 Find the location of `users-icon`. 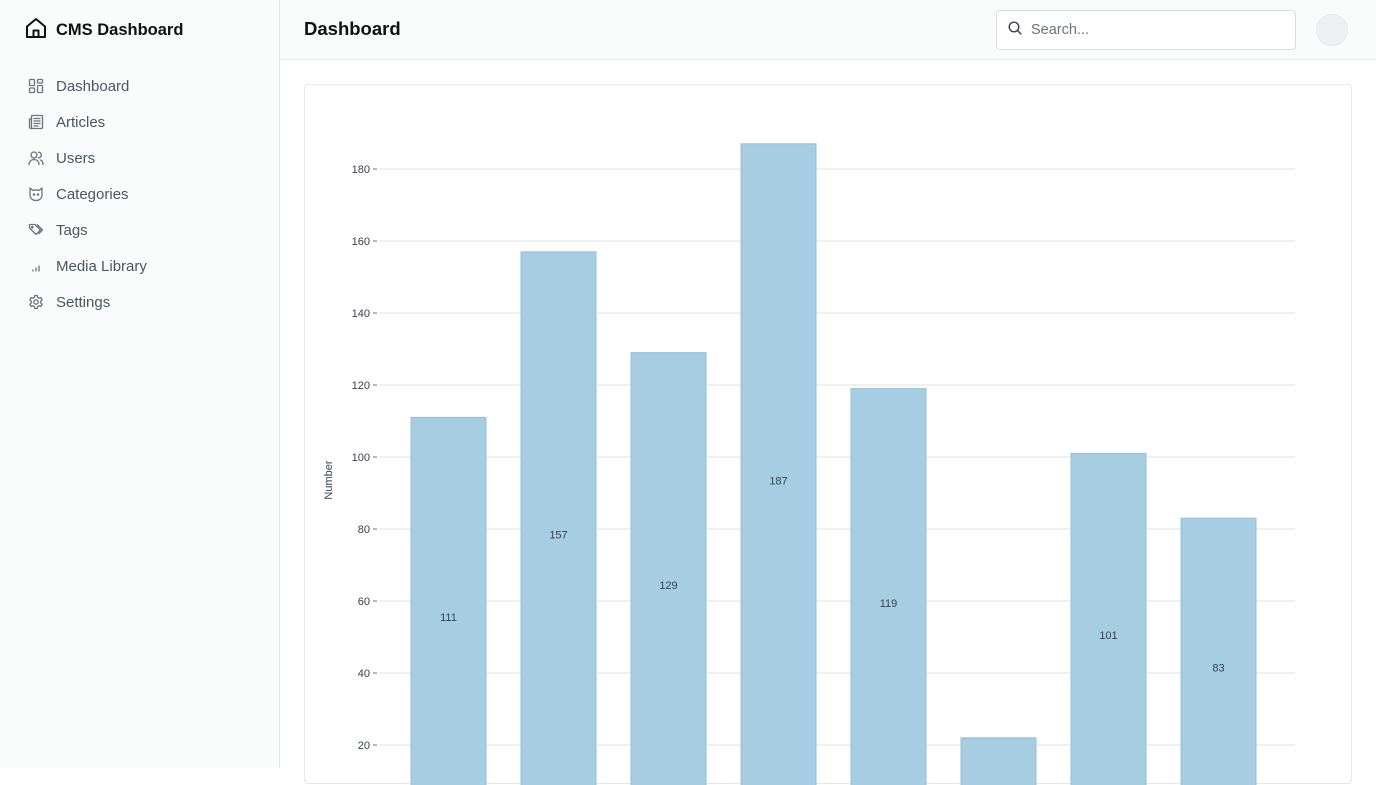

users-icon is located at coordinates (36, 158).